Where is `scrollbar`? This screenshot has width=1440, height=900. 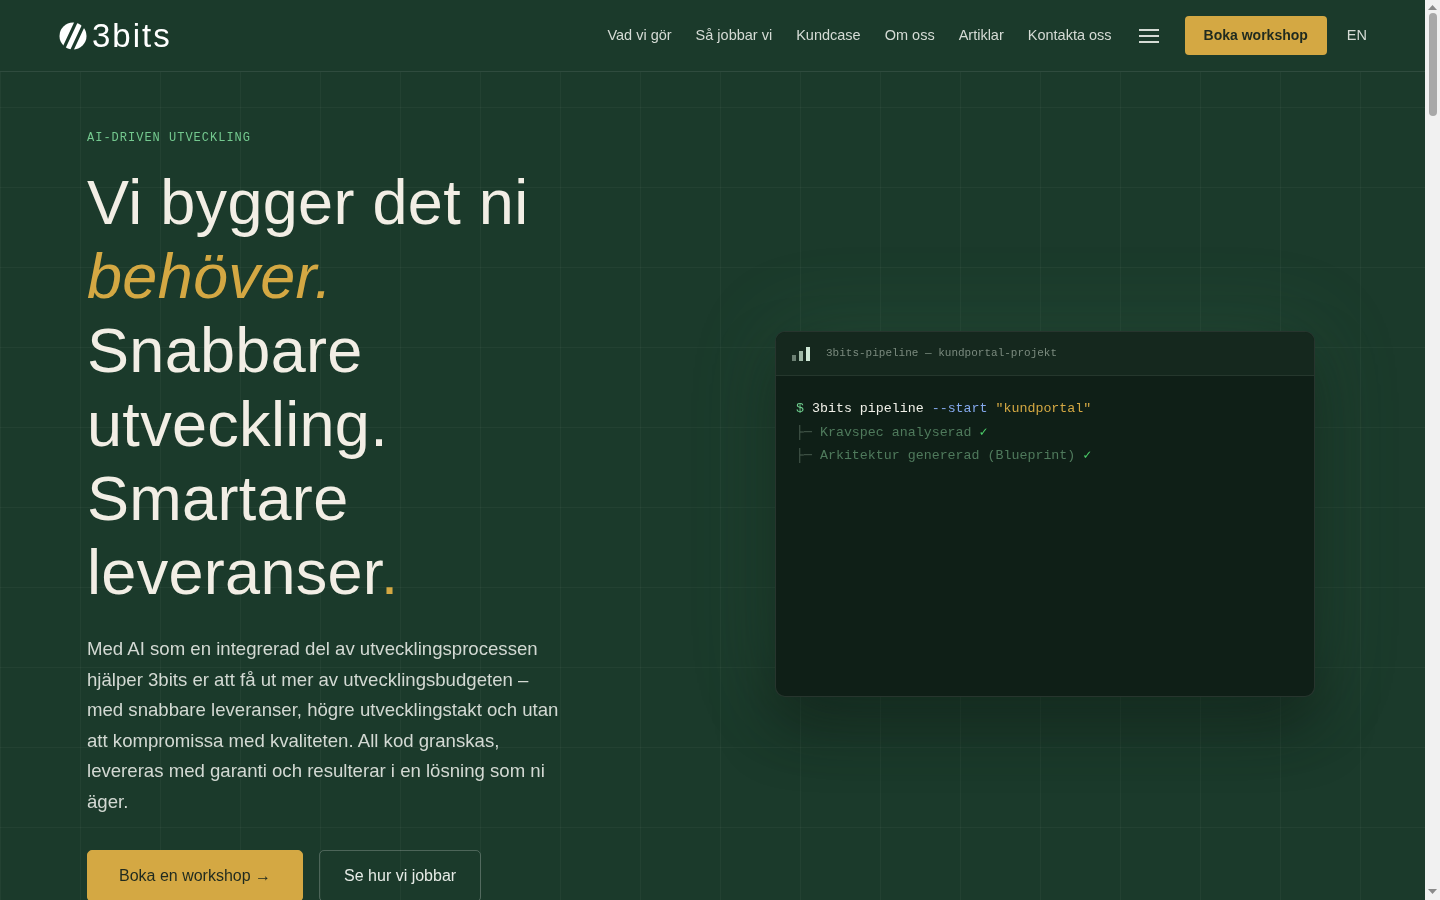 scrollbar is located at coordinates (1432, 450).